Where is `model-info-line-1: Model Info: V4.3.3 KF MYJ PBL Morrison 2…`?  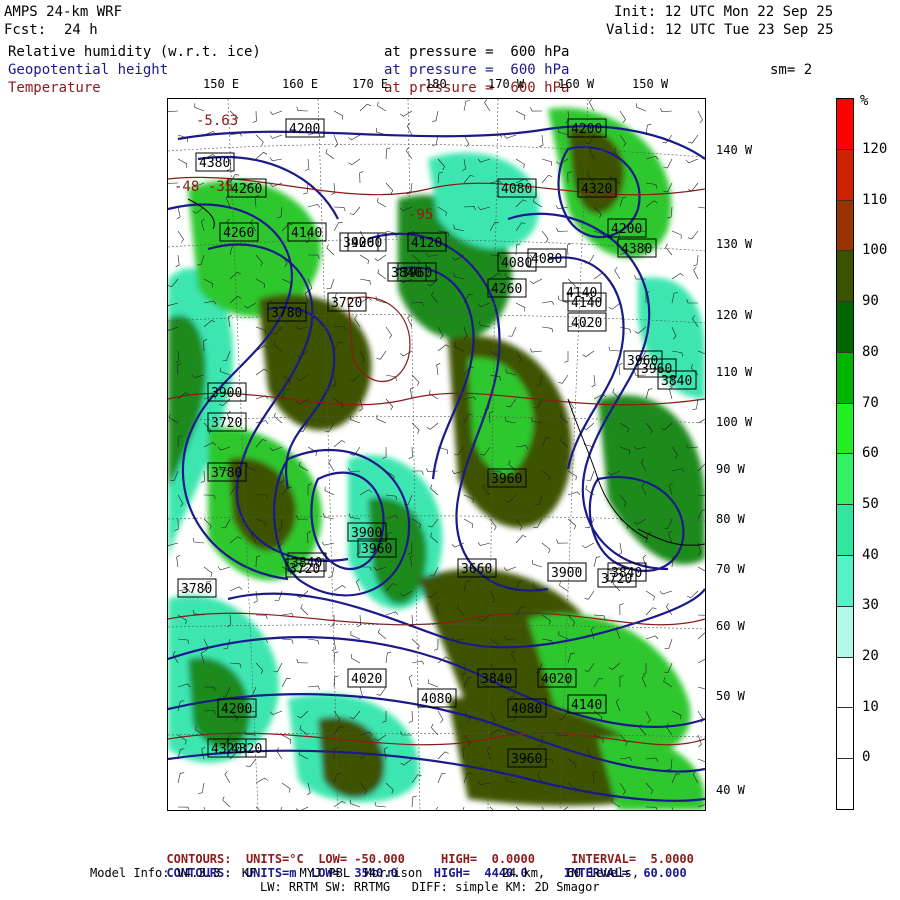
model-info-line-1: Model Info: V4.3.3 KF MYJ PBL Morrison 2… is located at coordinates (365, 873).